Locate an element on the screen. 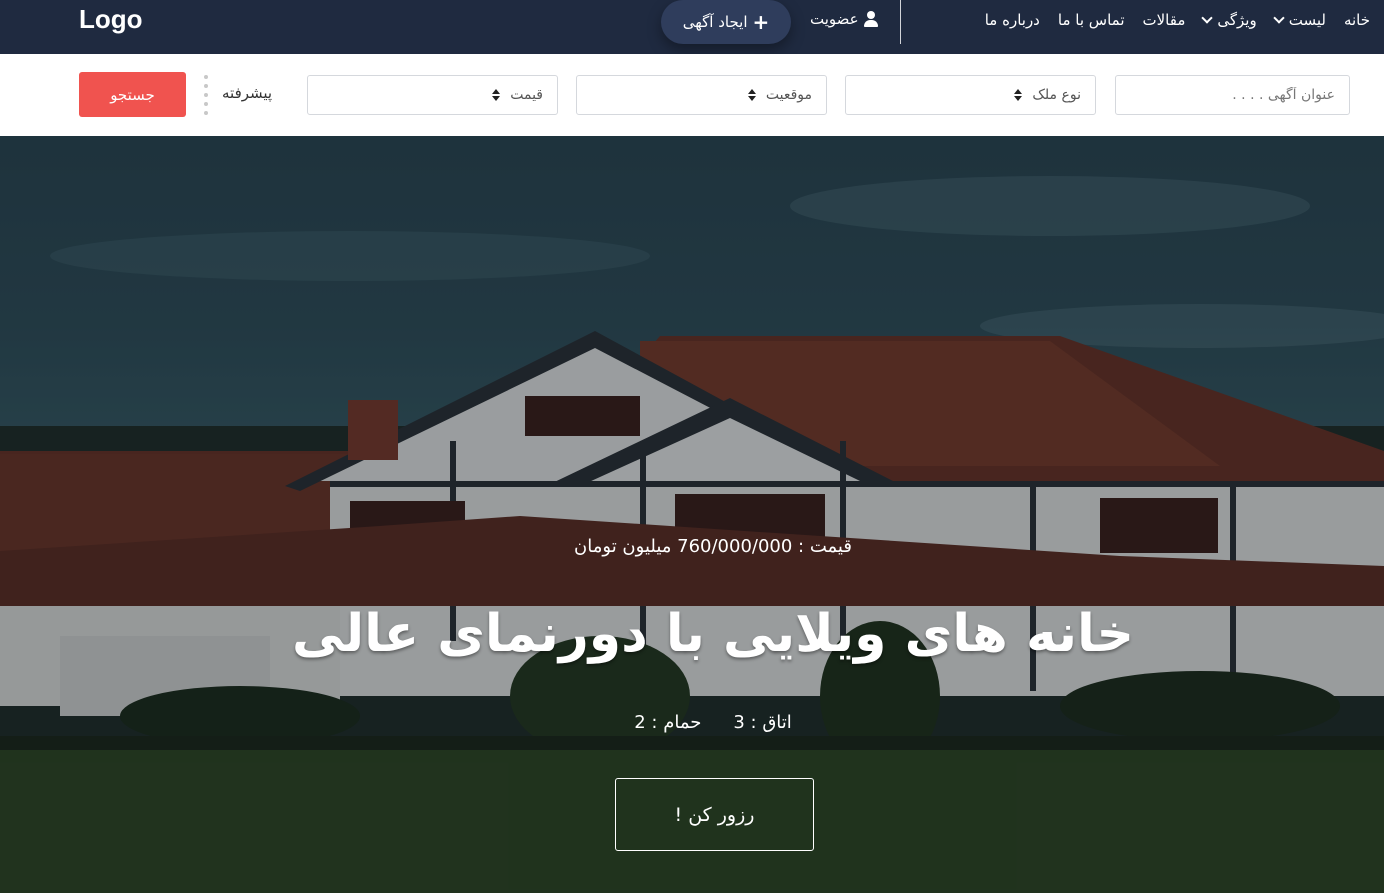 This screenshot has height=893, width=1384. nav-label: لیست is located at coordinates (1307, 20).